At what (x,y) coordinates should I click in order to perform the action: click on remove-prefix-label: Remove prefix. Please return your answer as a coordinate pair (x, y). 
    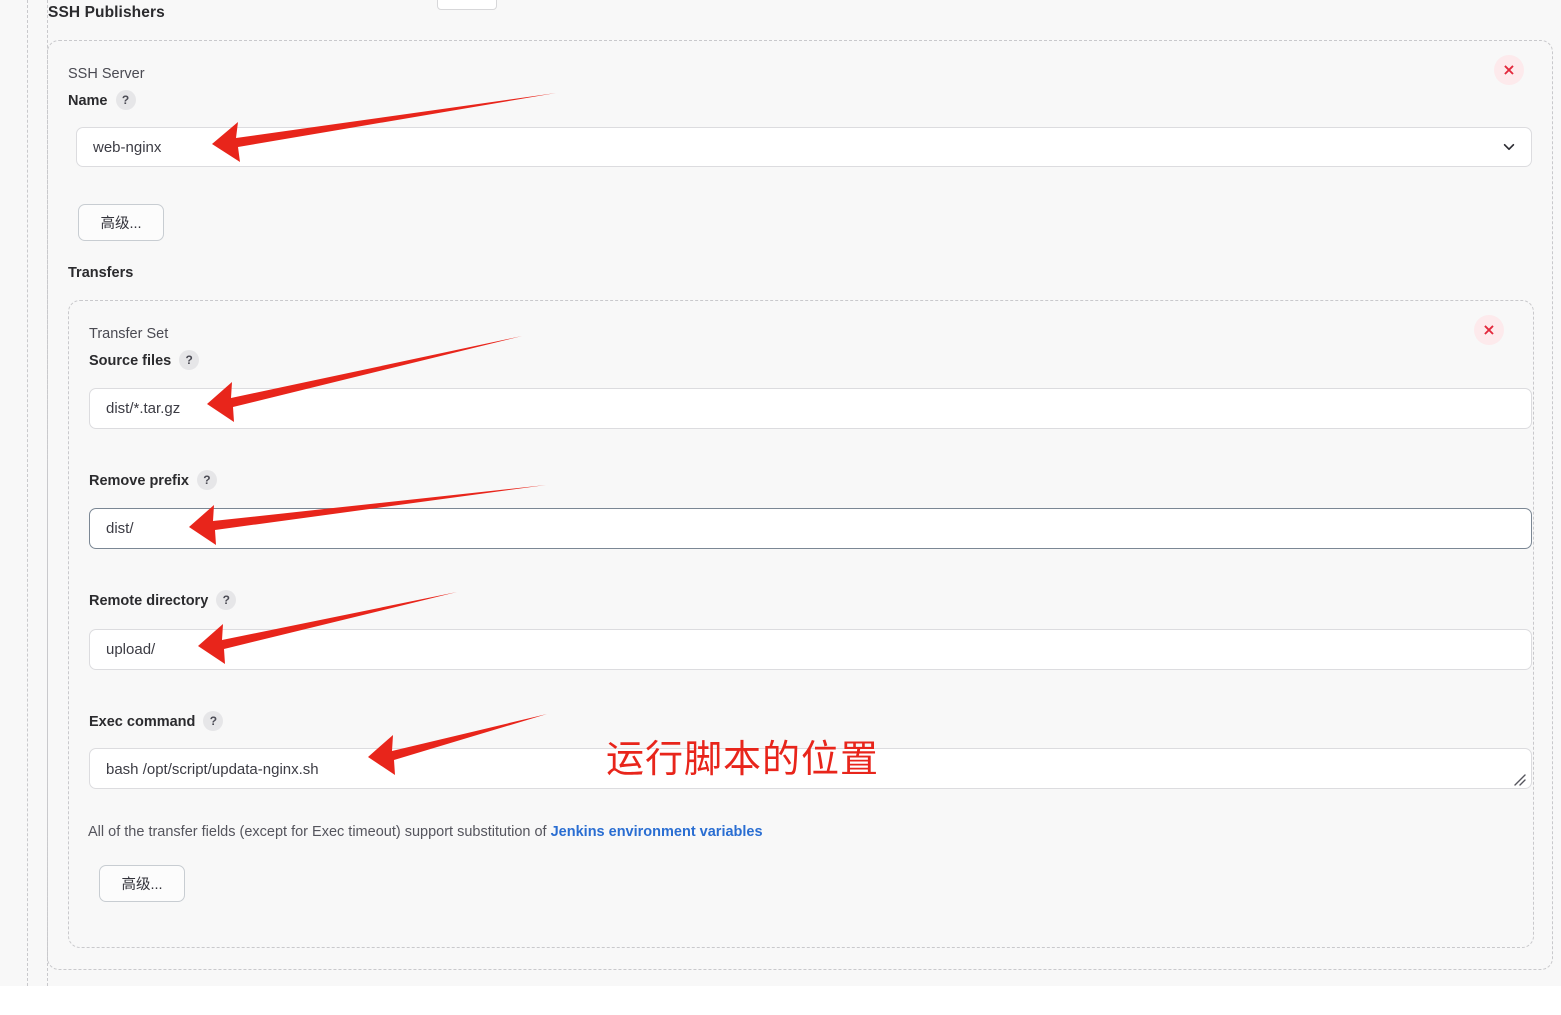
    Looking at the image, I should click on (139, 480).